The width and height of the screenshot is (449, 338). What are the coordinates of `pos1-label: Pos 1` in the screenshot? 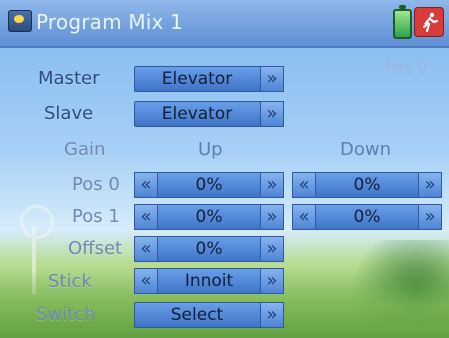 It's located at (96, 216).